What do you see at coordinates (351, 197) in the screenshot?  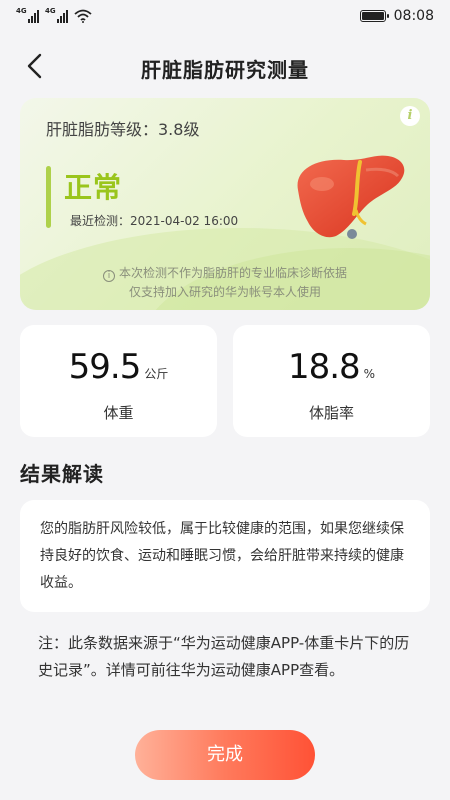 I see `liver-icon` at bounding box center [351, 197].